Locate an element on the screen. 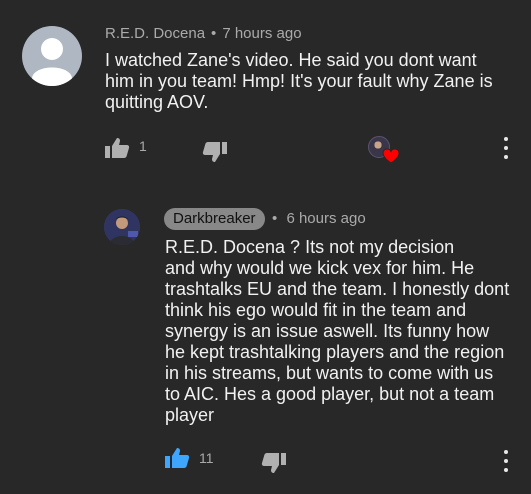 This screenshot has width=531, height=494. reply-author-badge: Darkbreaker is located at coordinates (214, 219).